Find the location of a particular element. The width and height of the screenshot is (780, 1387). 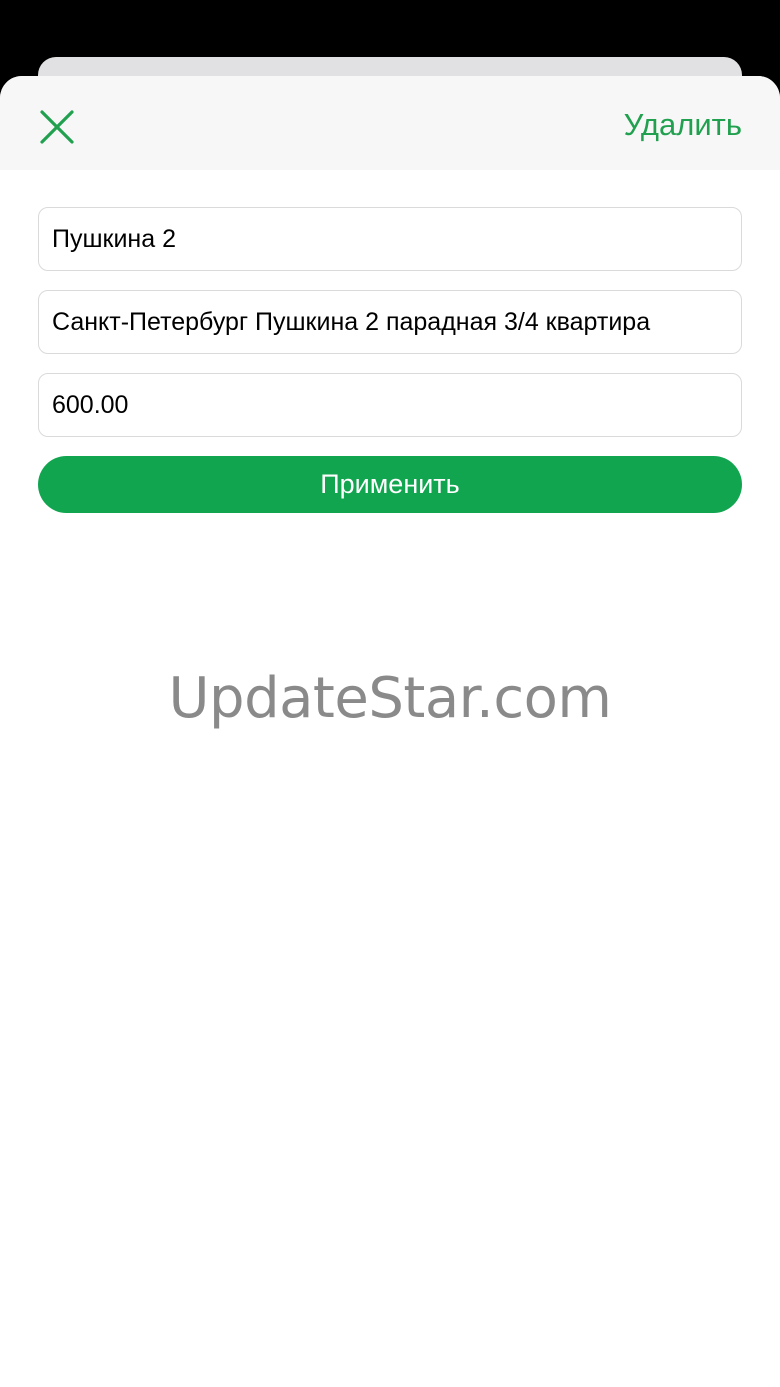

watermark-text: UpdateStar.com is located at coordinates (390, 698).